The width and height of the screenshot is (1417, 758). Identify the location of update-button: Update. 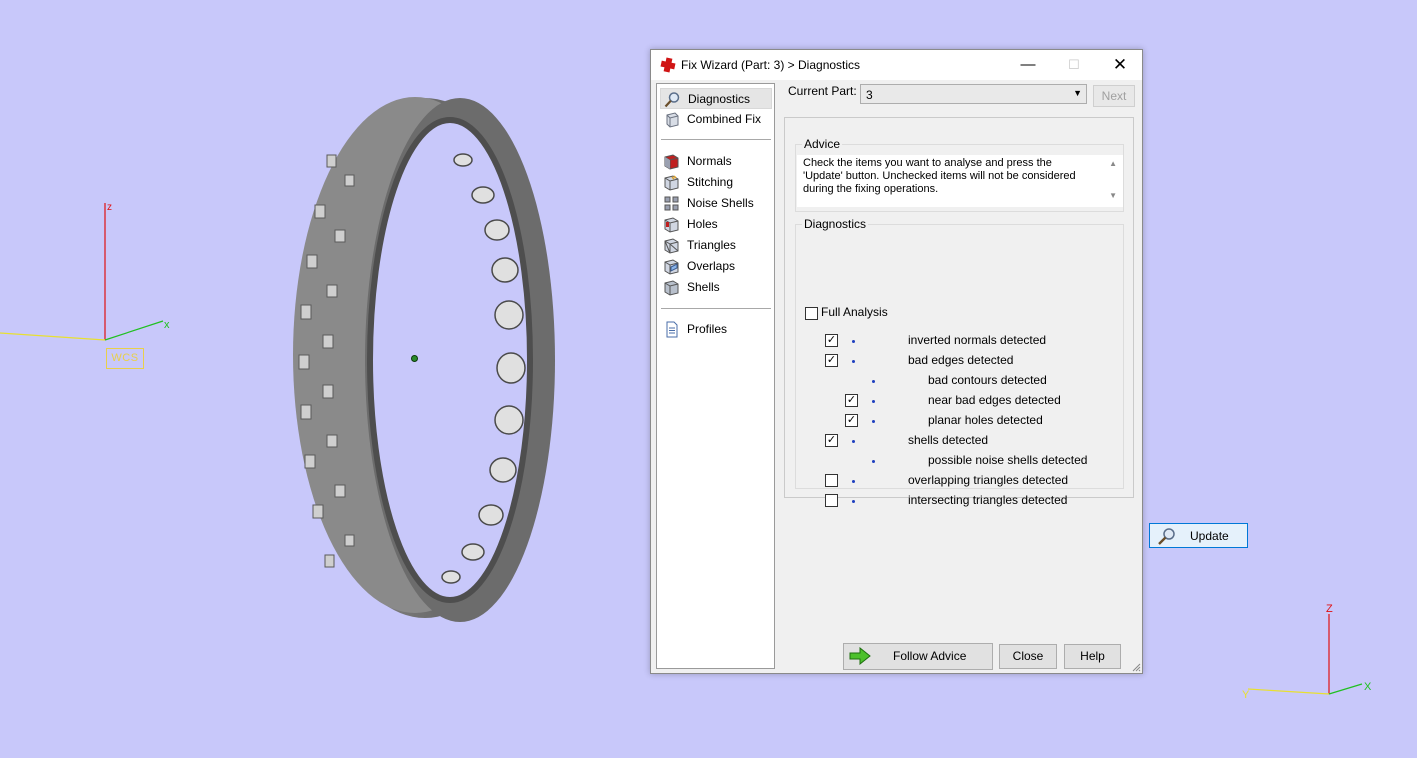
(1198, 535).